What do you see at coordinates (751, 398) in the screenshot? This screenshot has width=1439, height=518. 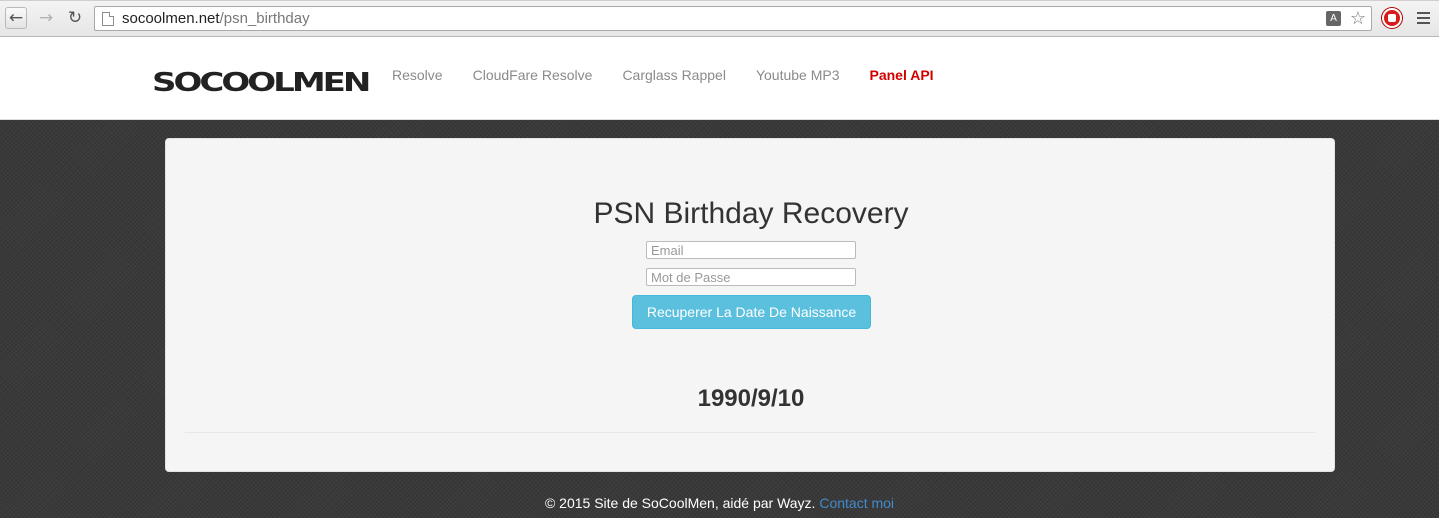 I see `birthdate-result: 1990/9/10` at bounding box center [751, 398].